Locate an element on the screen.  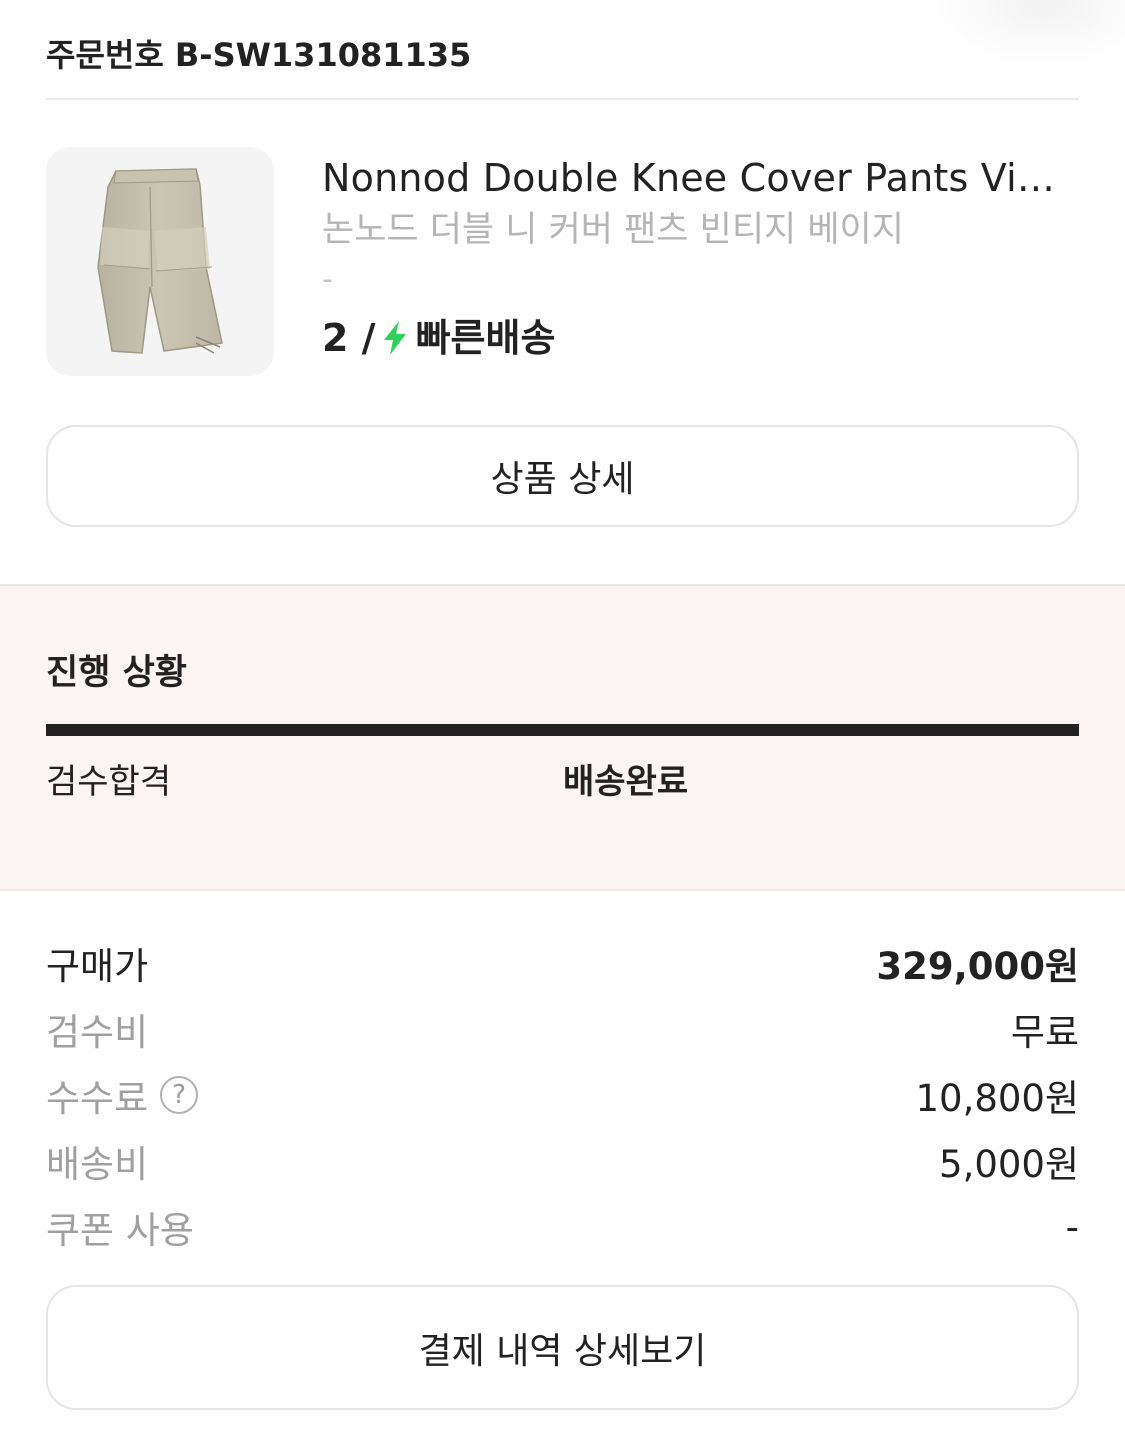
price-label: 구매가 is located at coordinates (97, 966).